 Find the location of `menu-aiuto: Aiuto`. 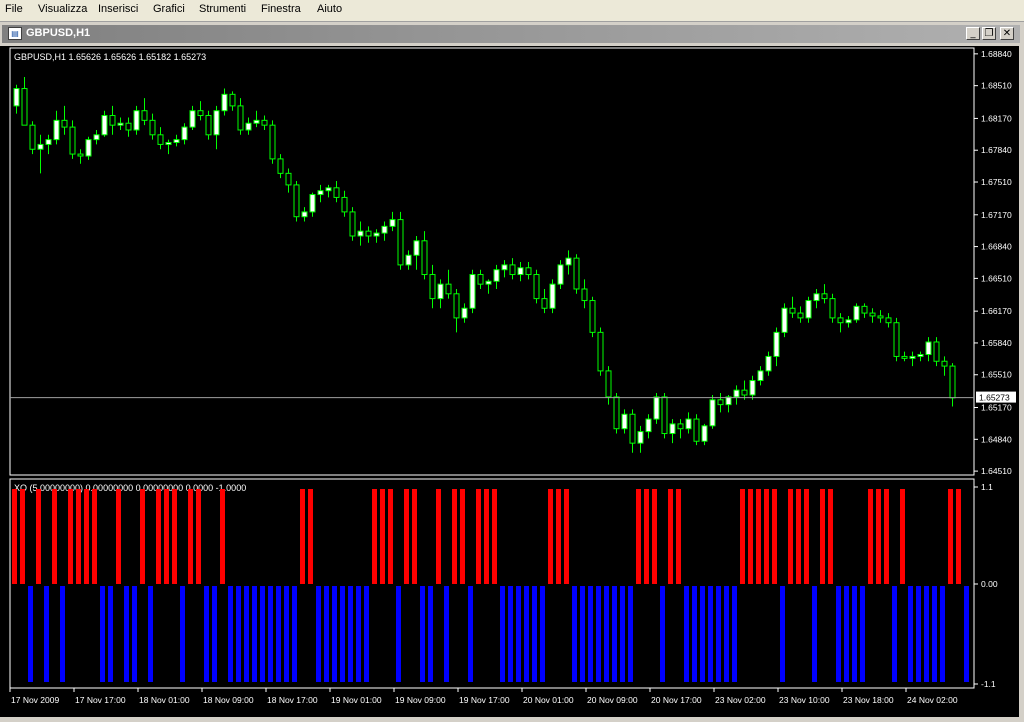

menu-aiuto: Aiuto is located at coordinates (329, 9).